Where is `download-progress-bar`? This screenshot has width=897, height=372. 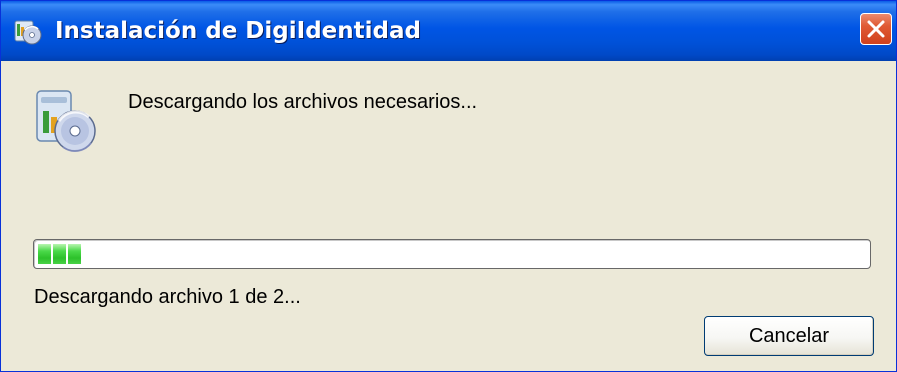
download-progress-bar is located at coordinates (452, 254).